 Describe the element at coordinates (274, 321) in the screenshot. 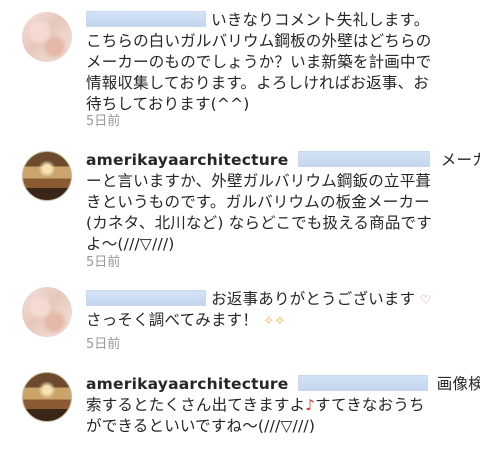

I see `sparkle-emoji-icon: ✧✧` at that location.